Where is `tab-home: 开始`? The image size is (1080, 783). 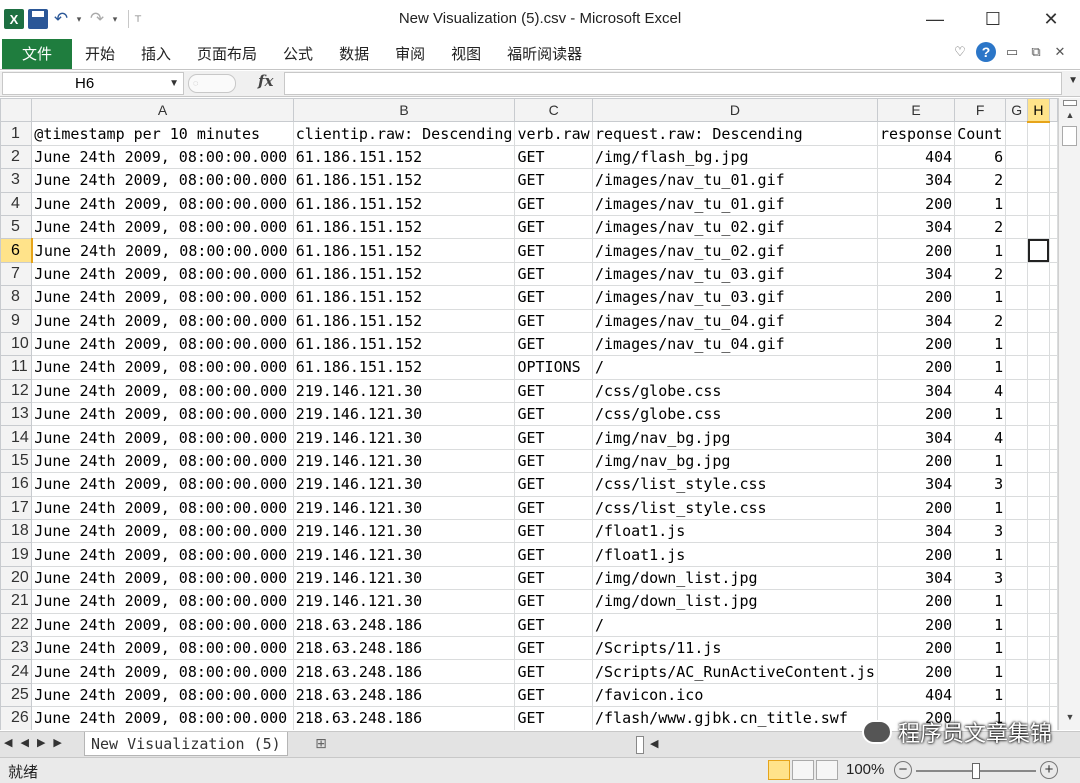
tab-home: 开始 is located at coordinates (100, 54).